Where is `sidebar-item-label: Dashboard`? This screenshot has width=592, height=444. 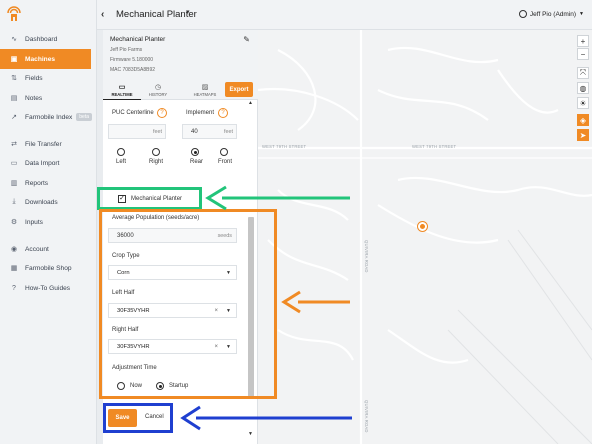 sidebar-item-label: Dashboard is located at coordinates (41, 39).